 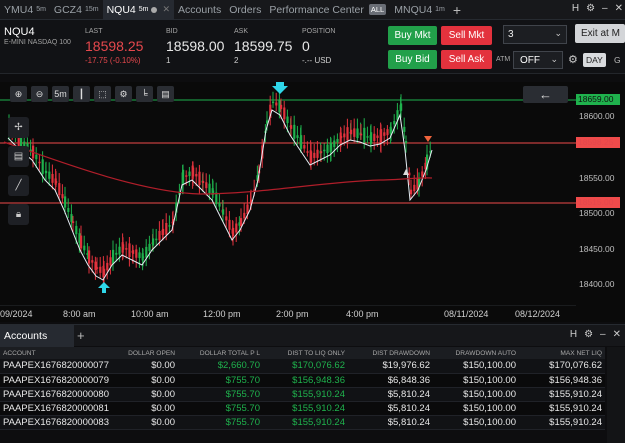 I want to click on column-header: DIST DRAWDOWN, so click(x=390, y=353).